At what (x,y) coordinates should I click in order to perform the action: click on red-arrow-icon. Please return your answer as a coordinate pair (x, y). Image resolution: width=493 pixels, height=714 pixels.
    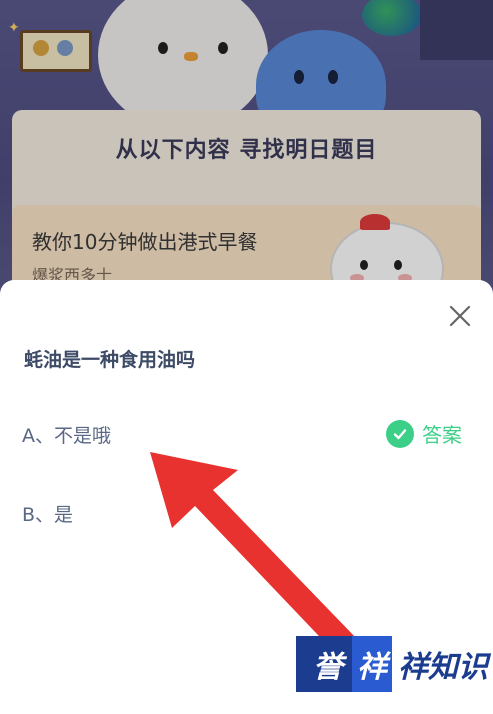
    Looking at the image, I should click on (254, 554).